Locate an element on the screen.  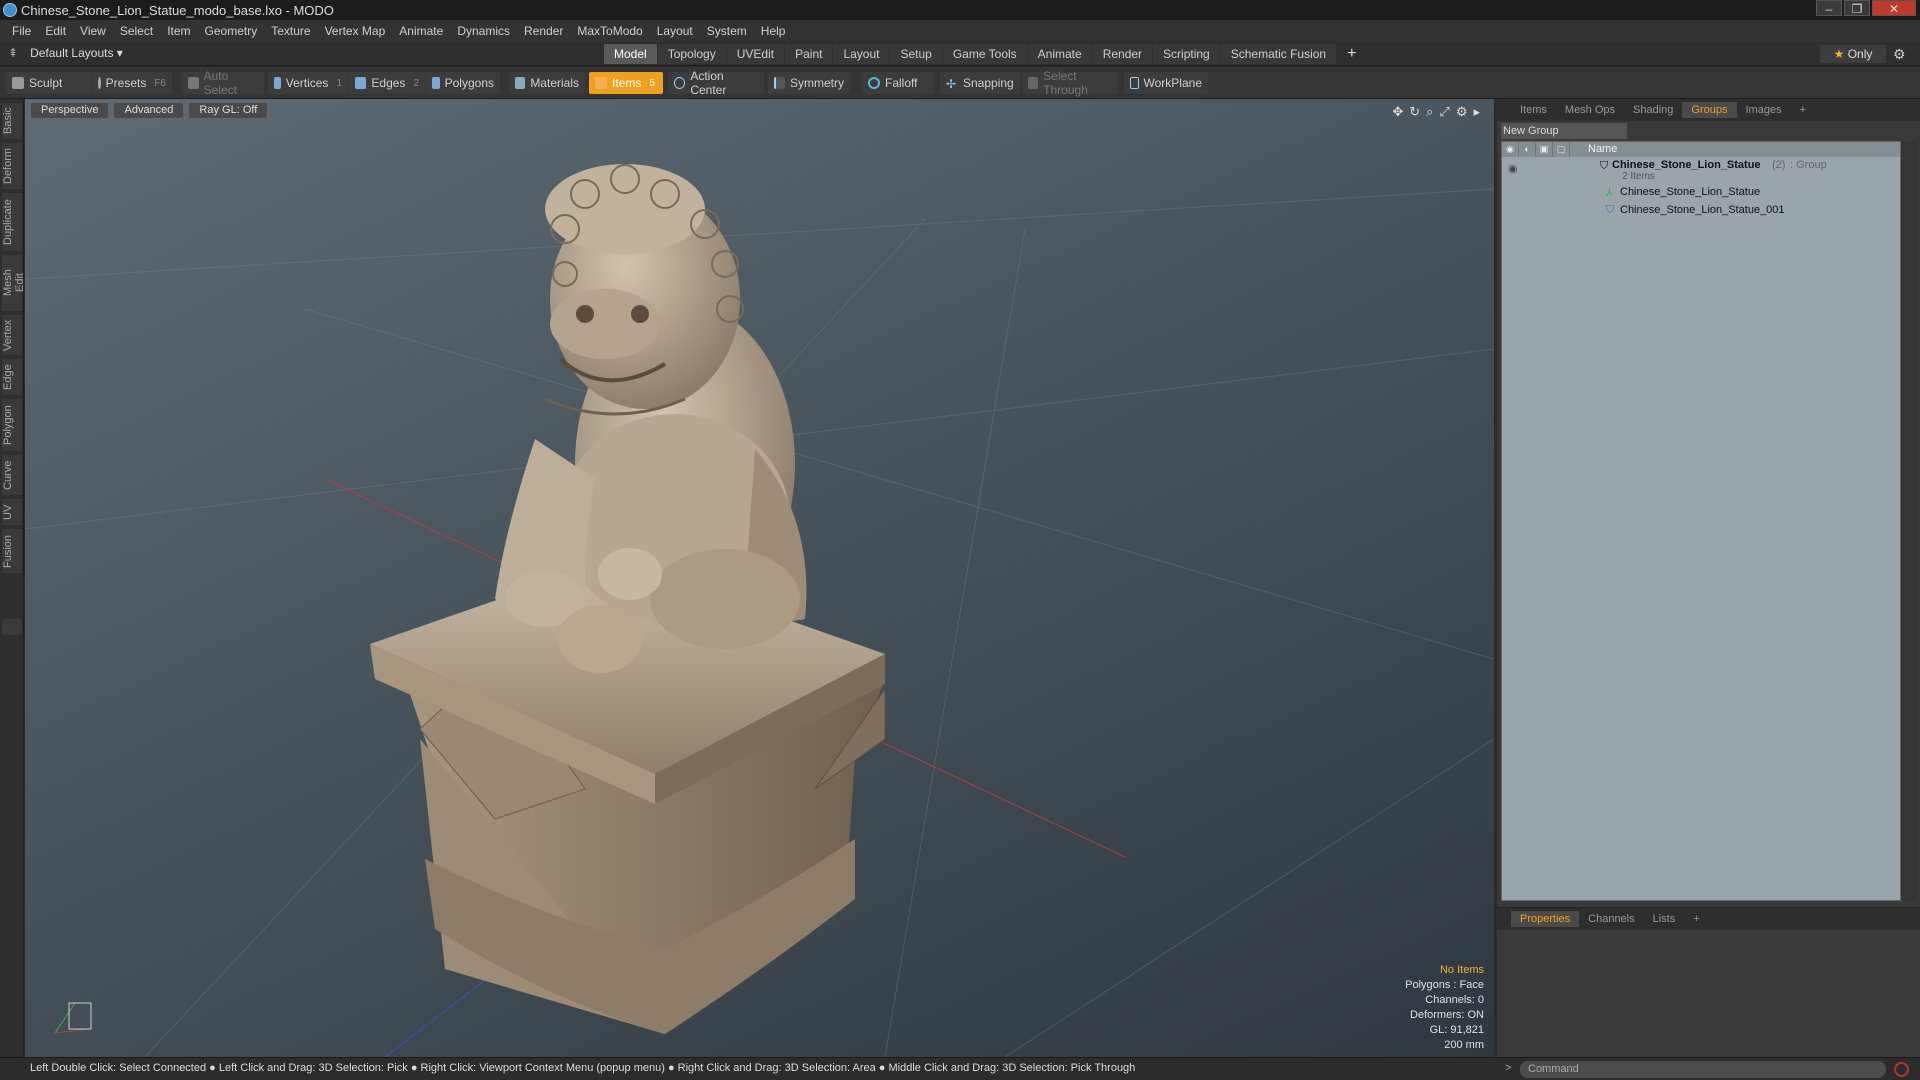
tab-mesh-ops: Mesh Ops is located at coordinates (1590, 110).